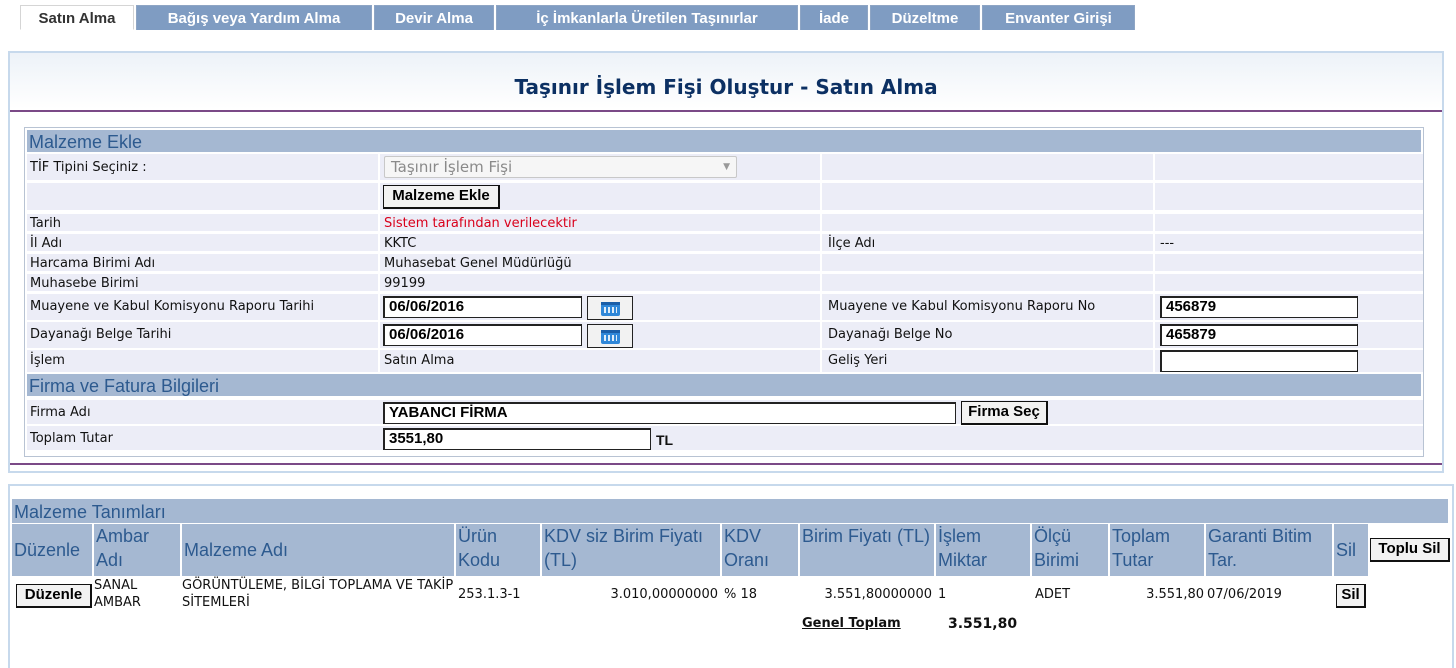 The image size is (1456, 668). What do you see at coordinates (962, 306) in the screenshot?
I see `muayene-no-label: Muayene ve Kabul Komisyonu Raporu No` at bounding box center [962, 306].